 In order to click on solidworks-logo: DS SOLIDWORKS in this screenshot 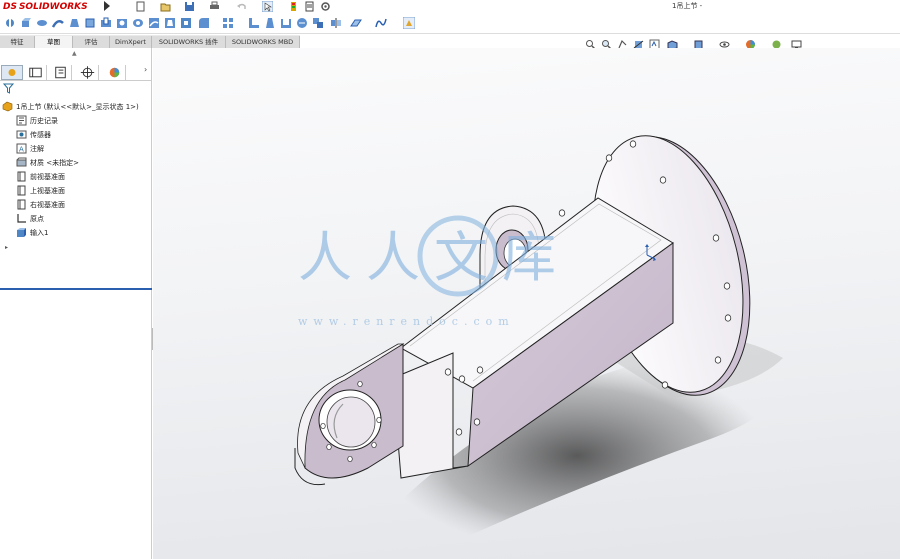, I will do `click(52, 6)`.